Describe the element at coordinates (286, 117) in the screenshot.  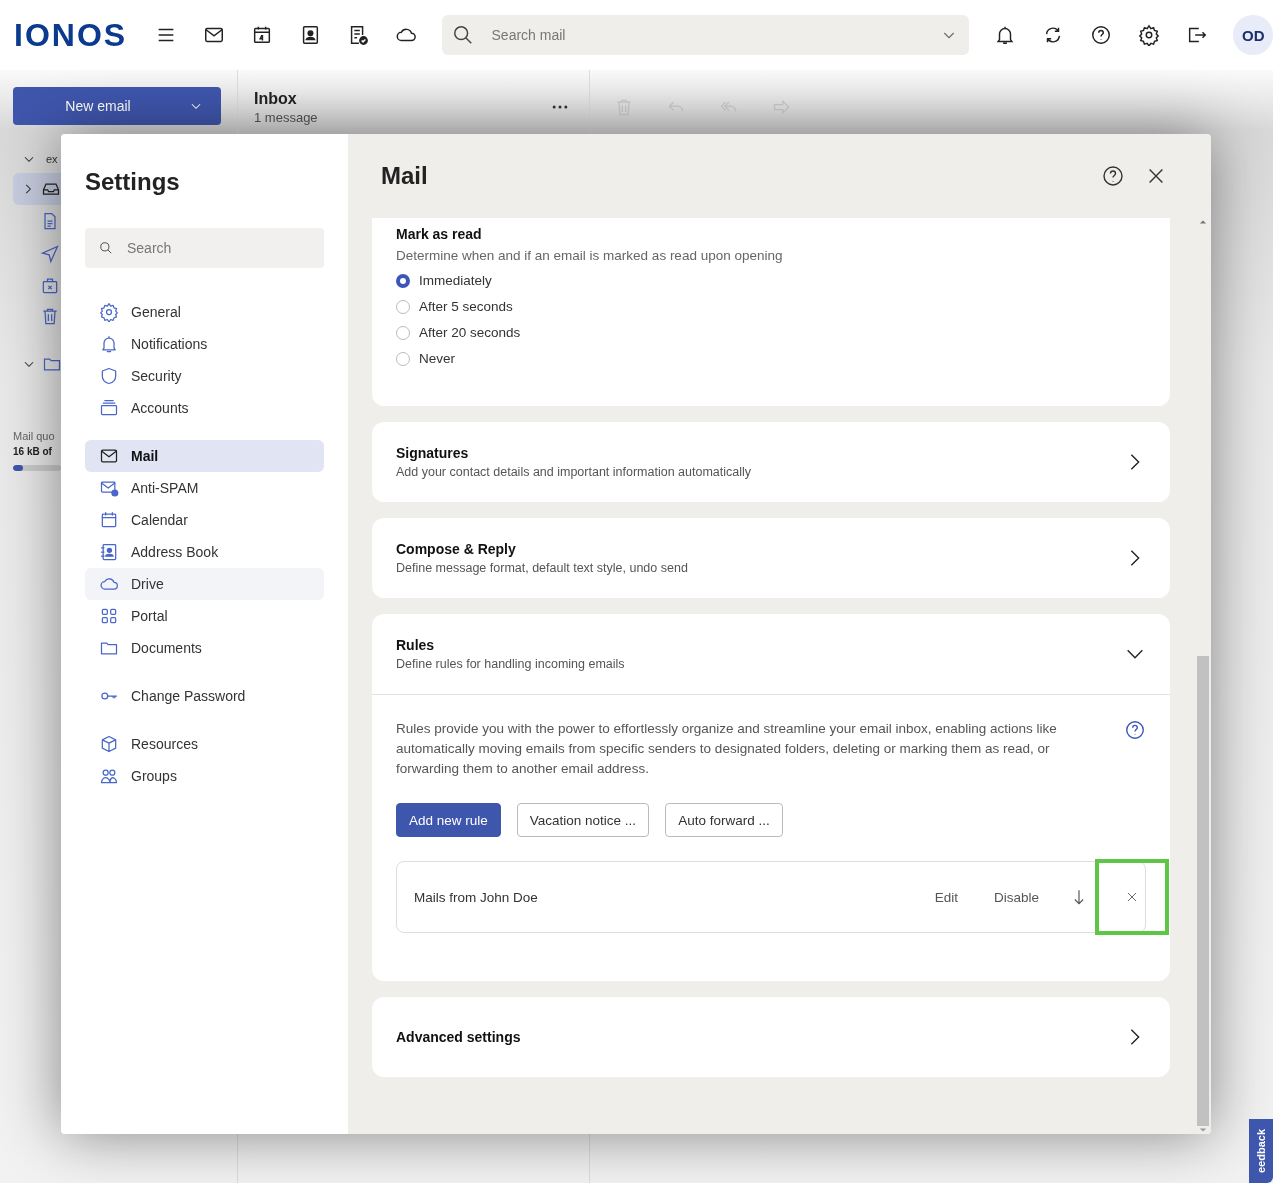
I see `message-count: 1 message` at that location.